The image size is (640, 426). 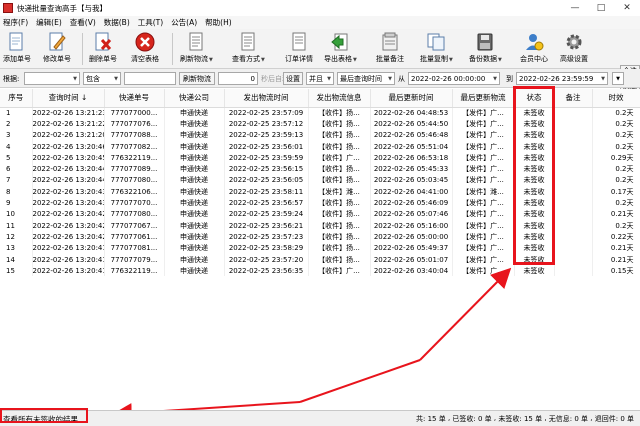 I want to click on column-header-timeliness: 时效, so click(x=616, y=98).